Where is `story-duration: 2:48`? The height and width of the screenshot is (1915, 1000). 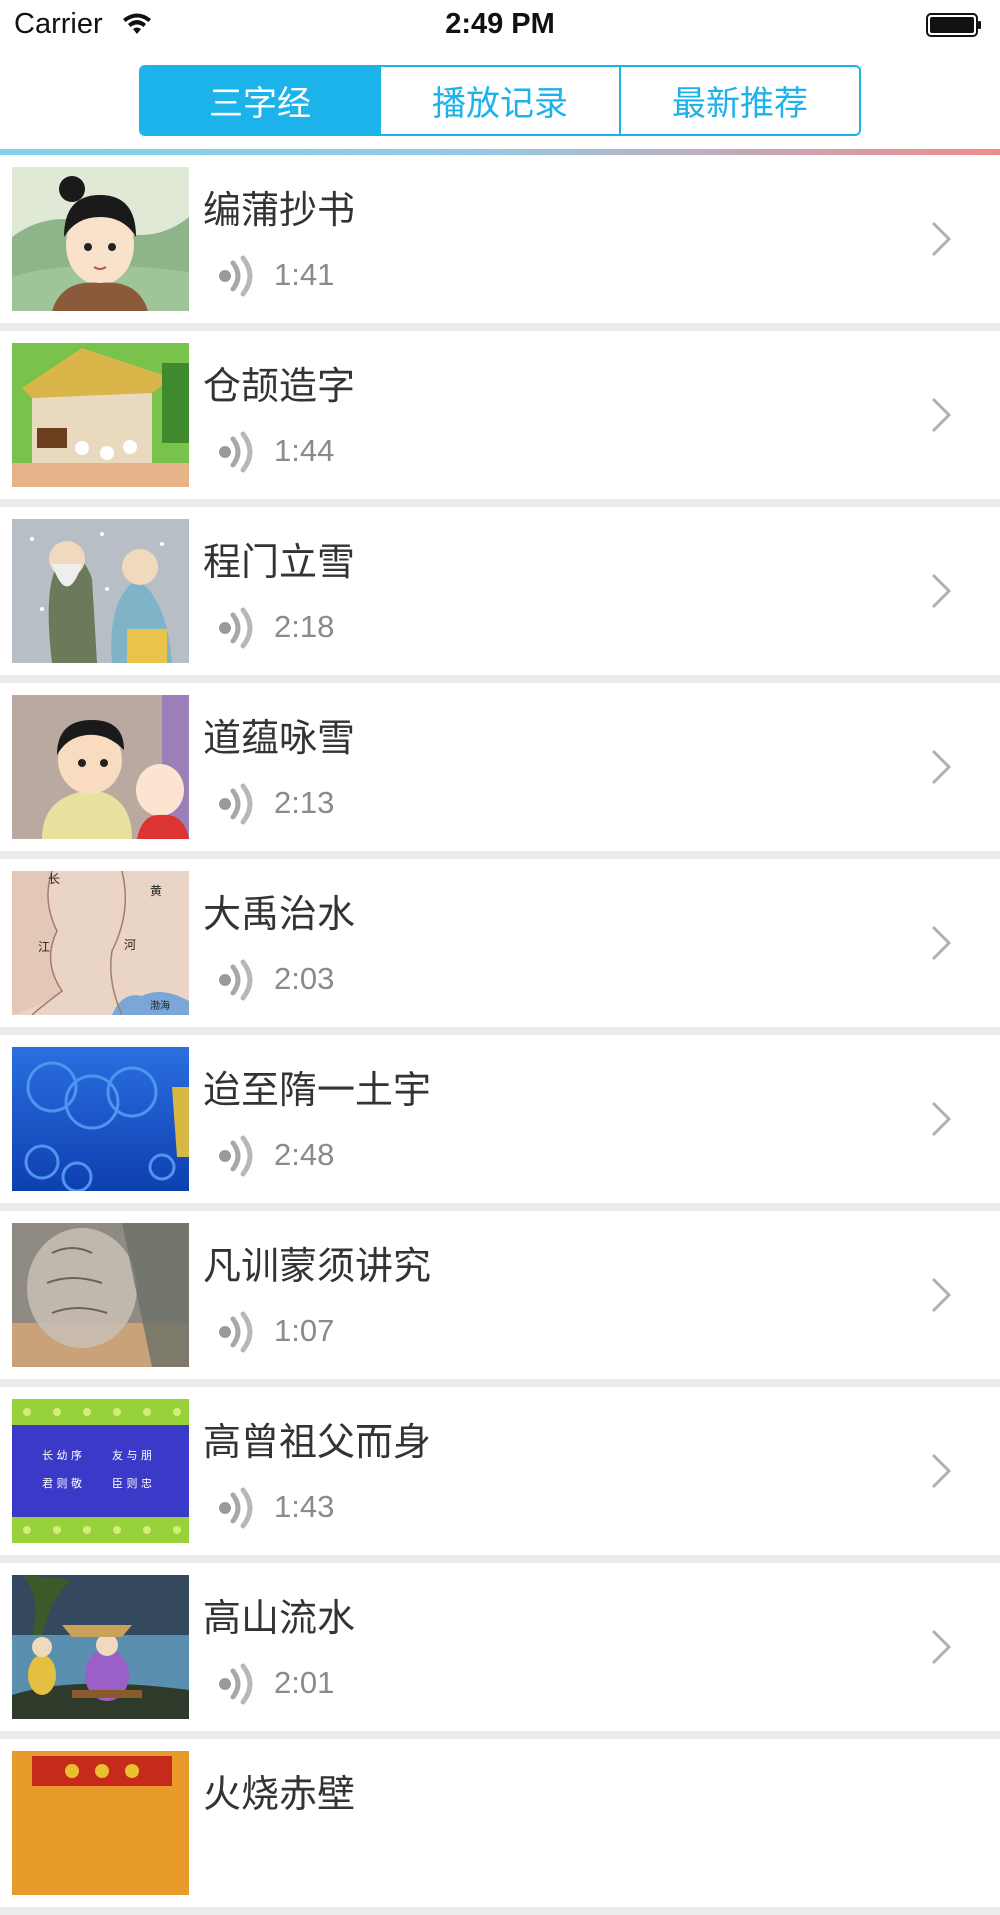
story-duration: 2:48 is located at coordinates (304, 1154).